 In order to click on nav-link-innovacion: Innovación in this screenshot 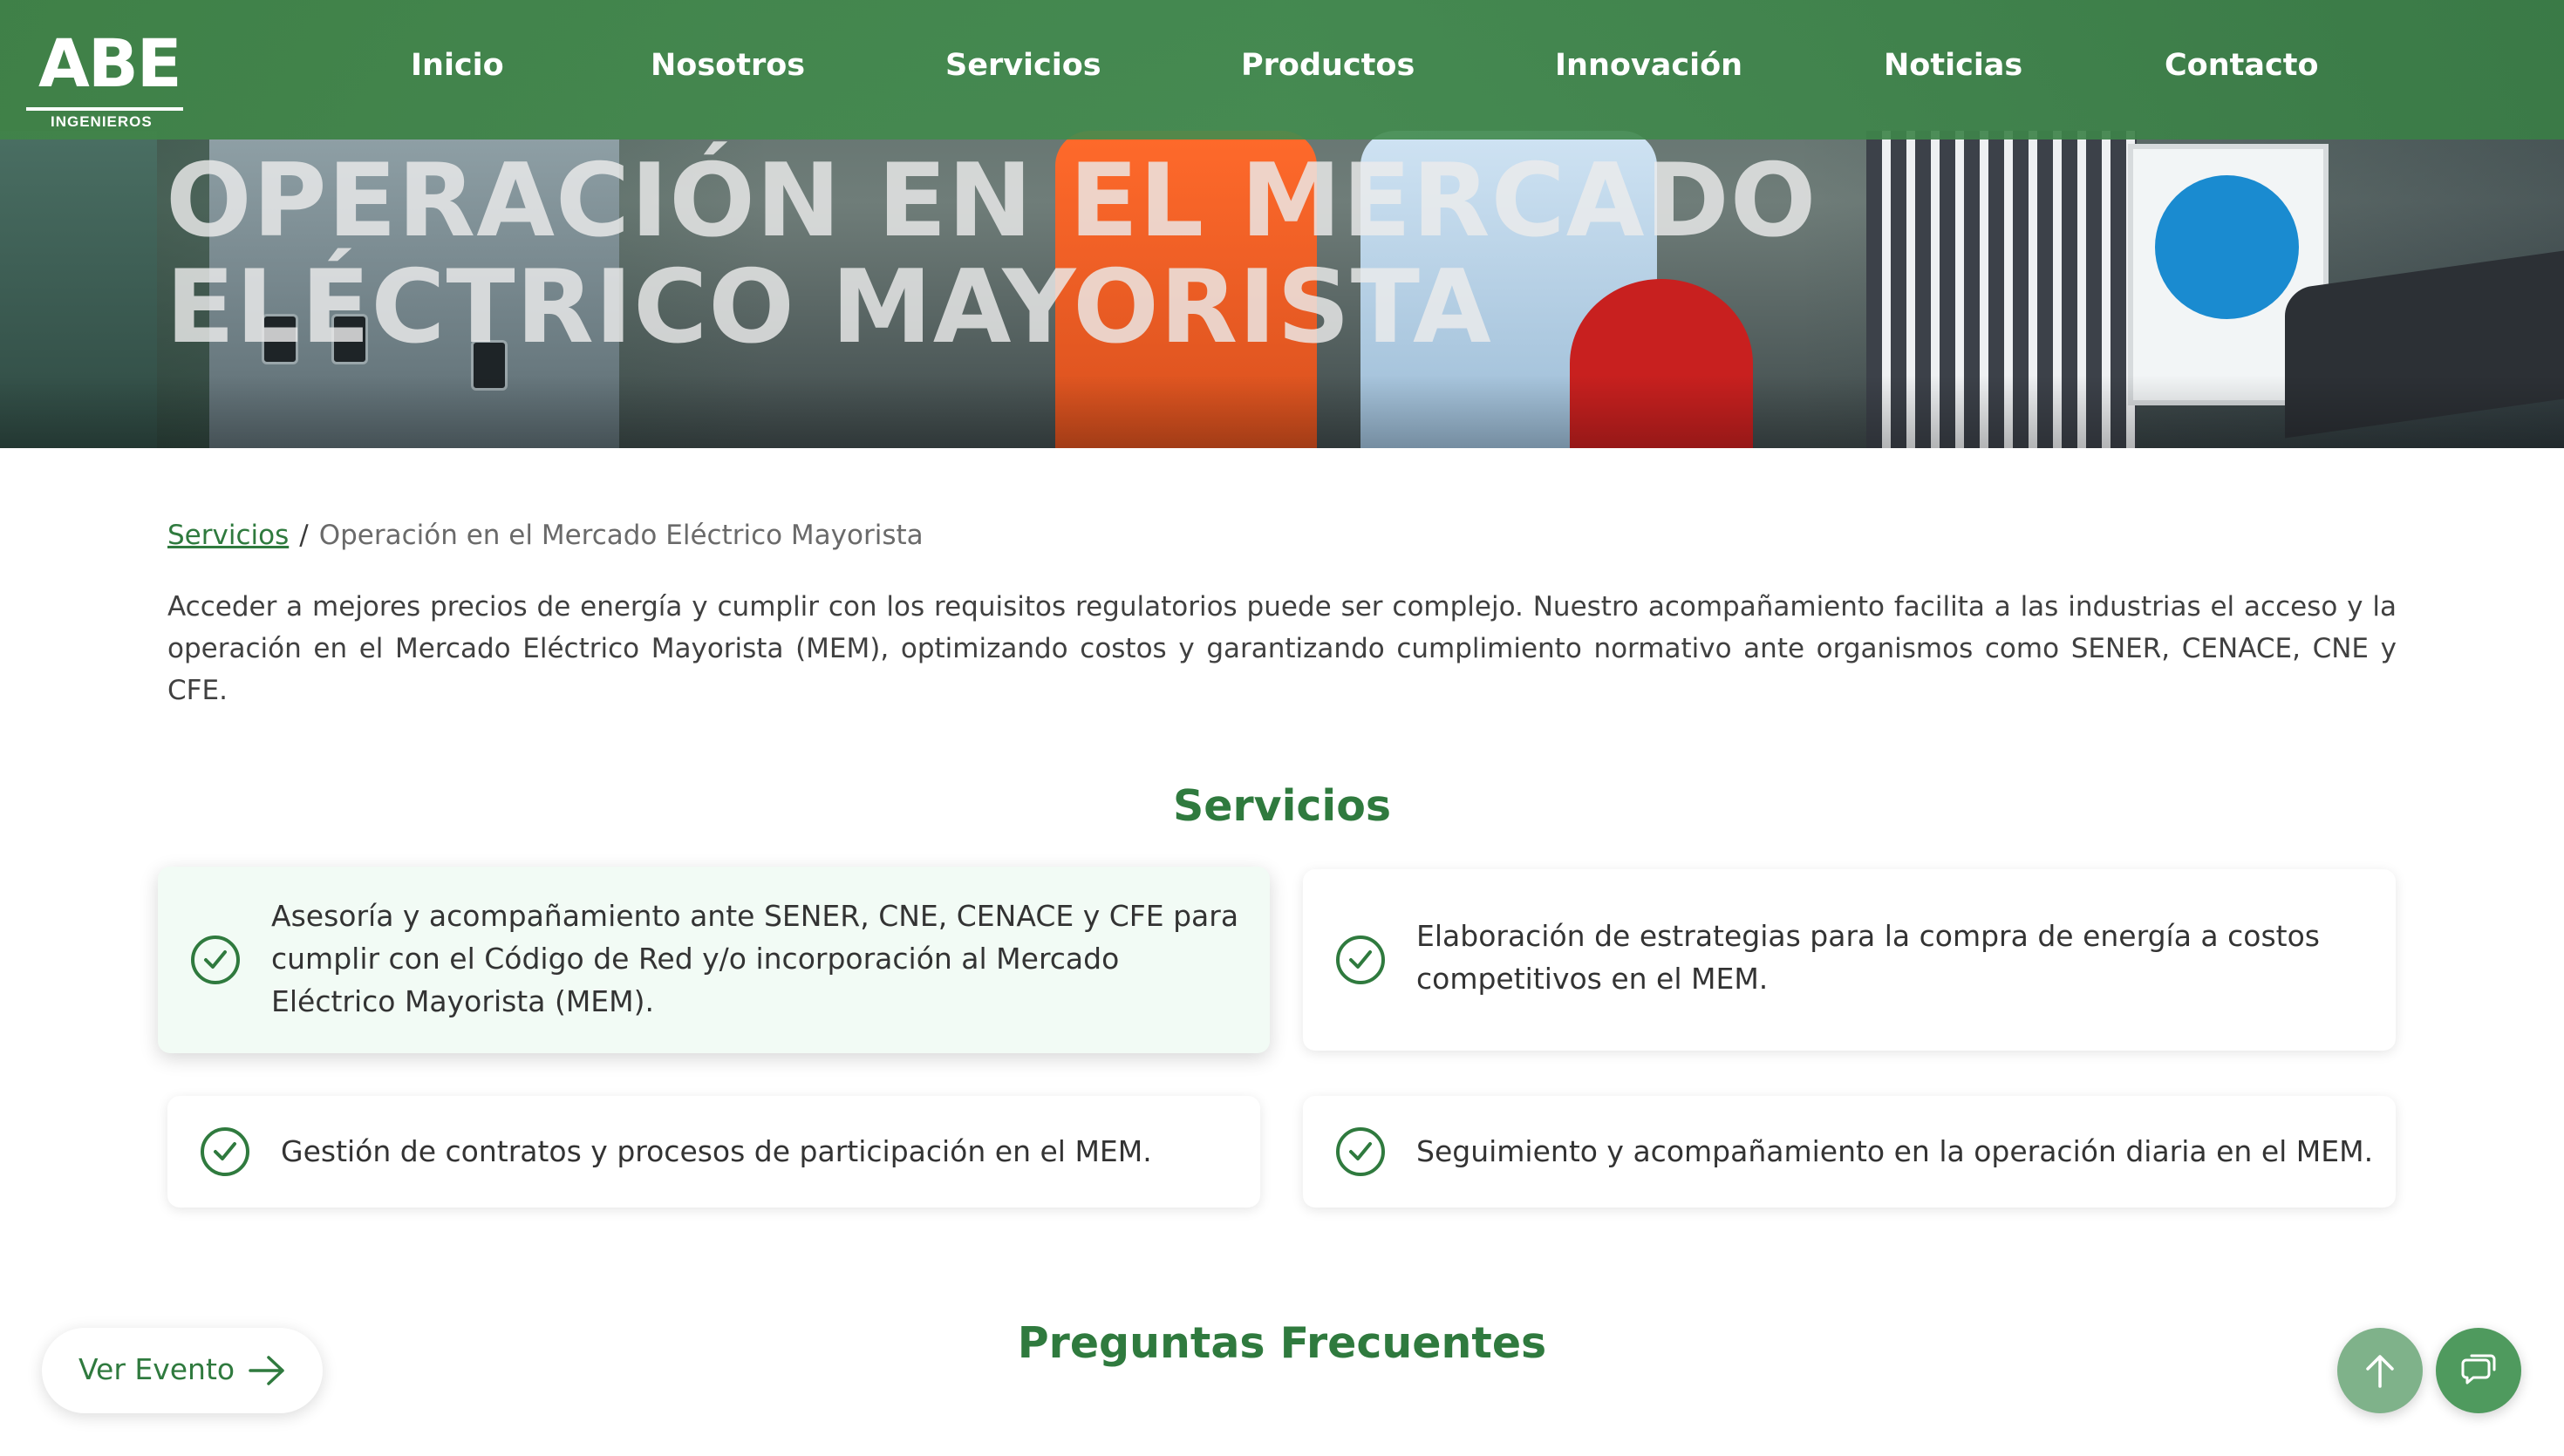, I will do `click(1648, 70)`.